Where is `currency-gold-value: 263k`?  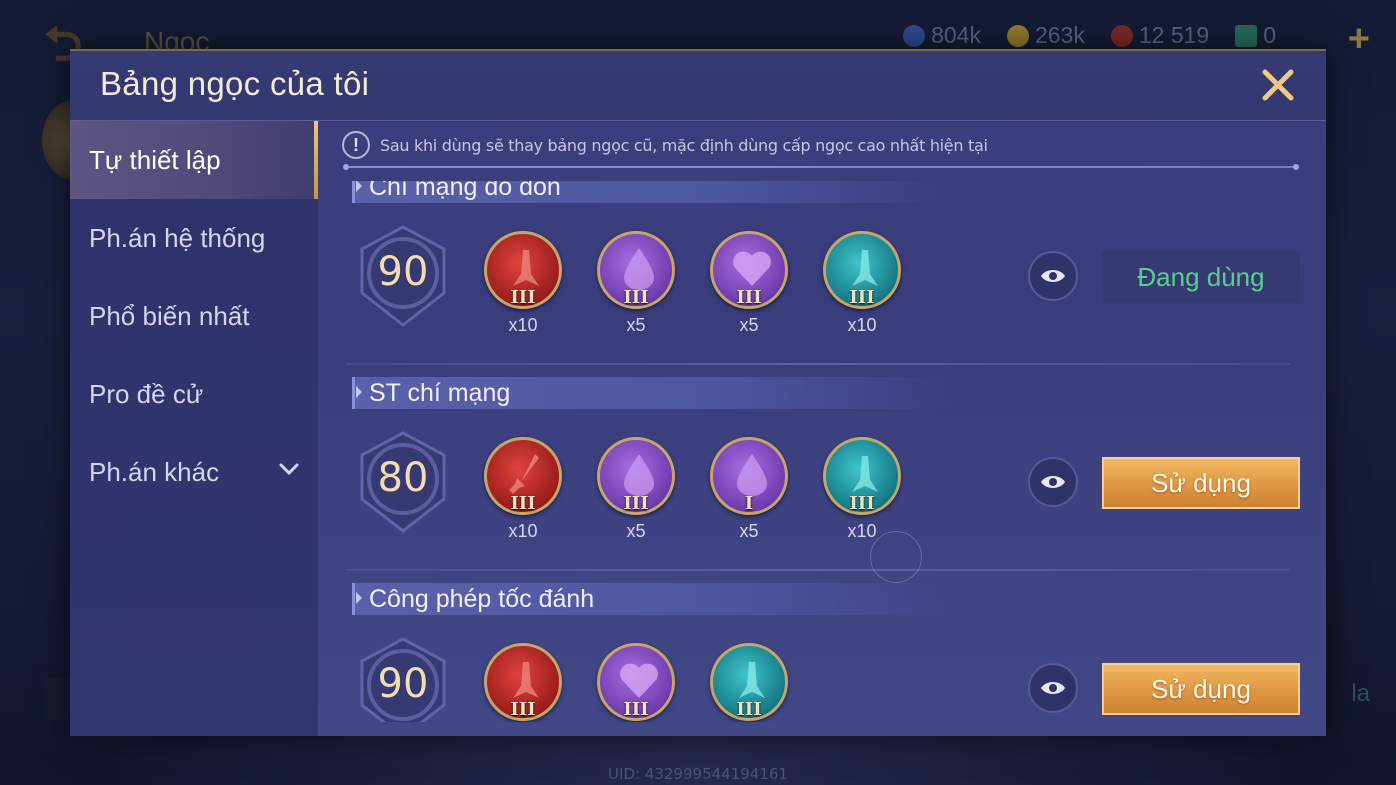
currency-gold-value: 263k is located at coordinates (1059, 35).